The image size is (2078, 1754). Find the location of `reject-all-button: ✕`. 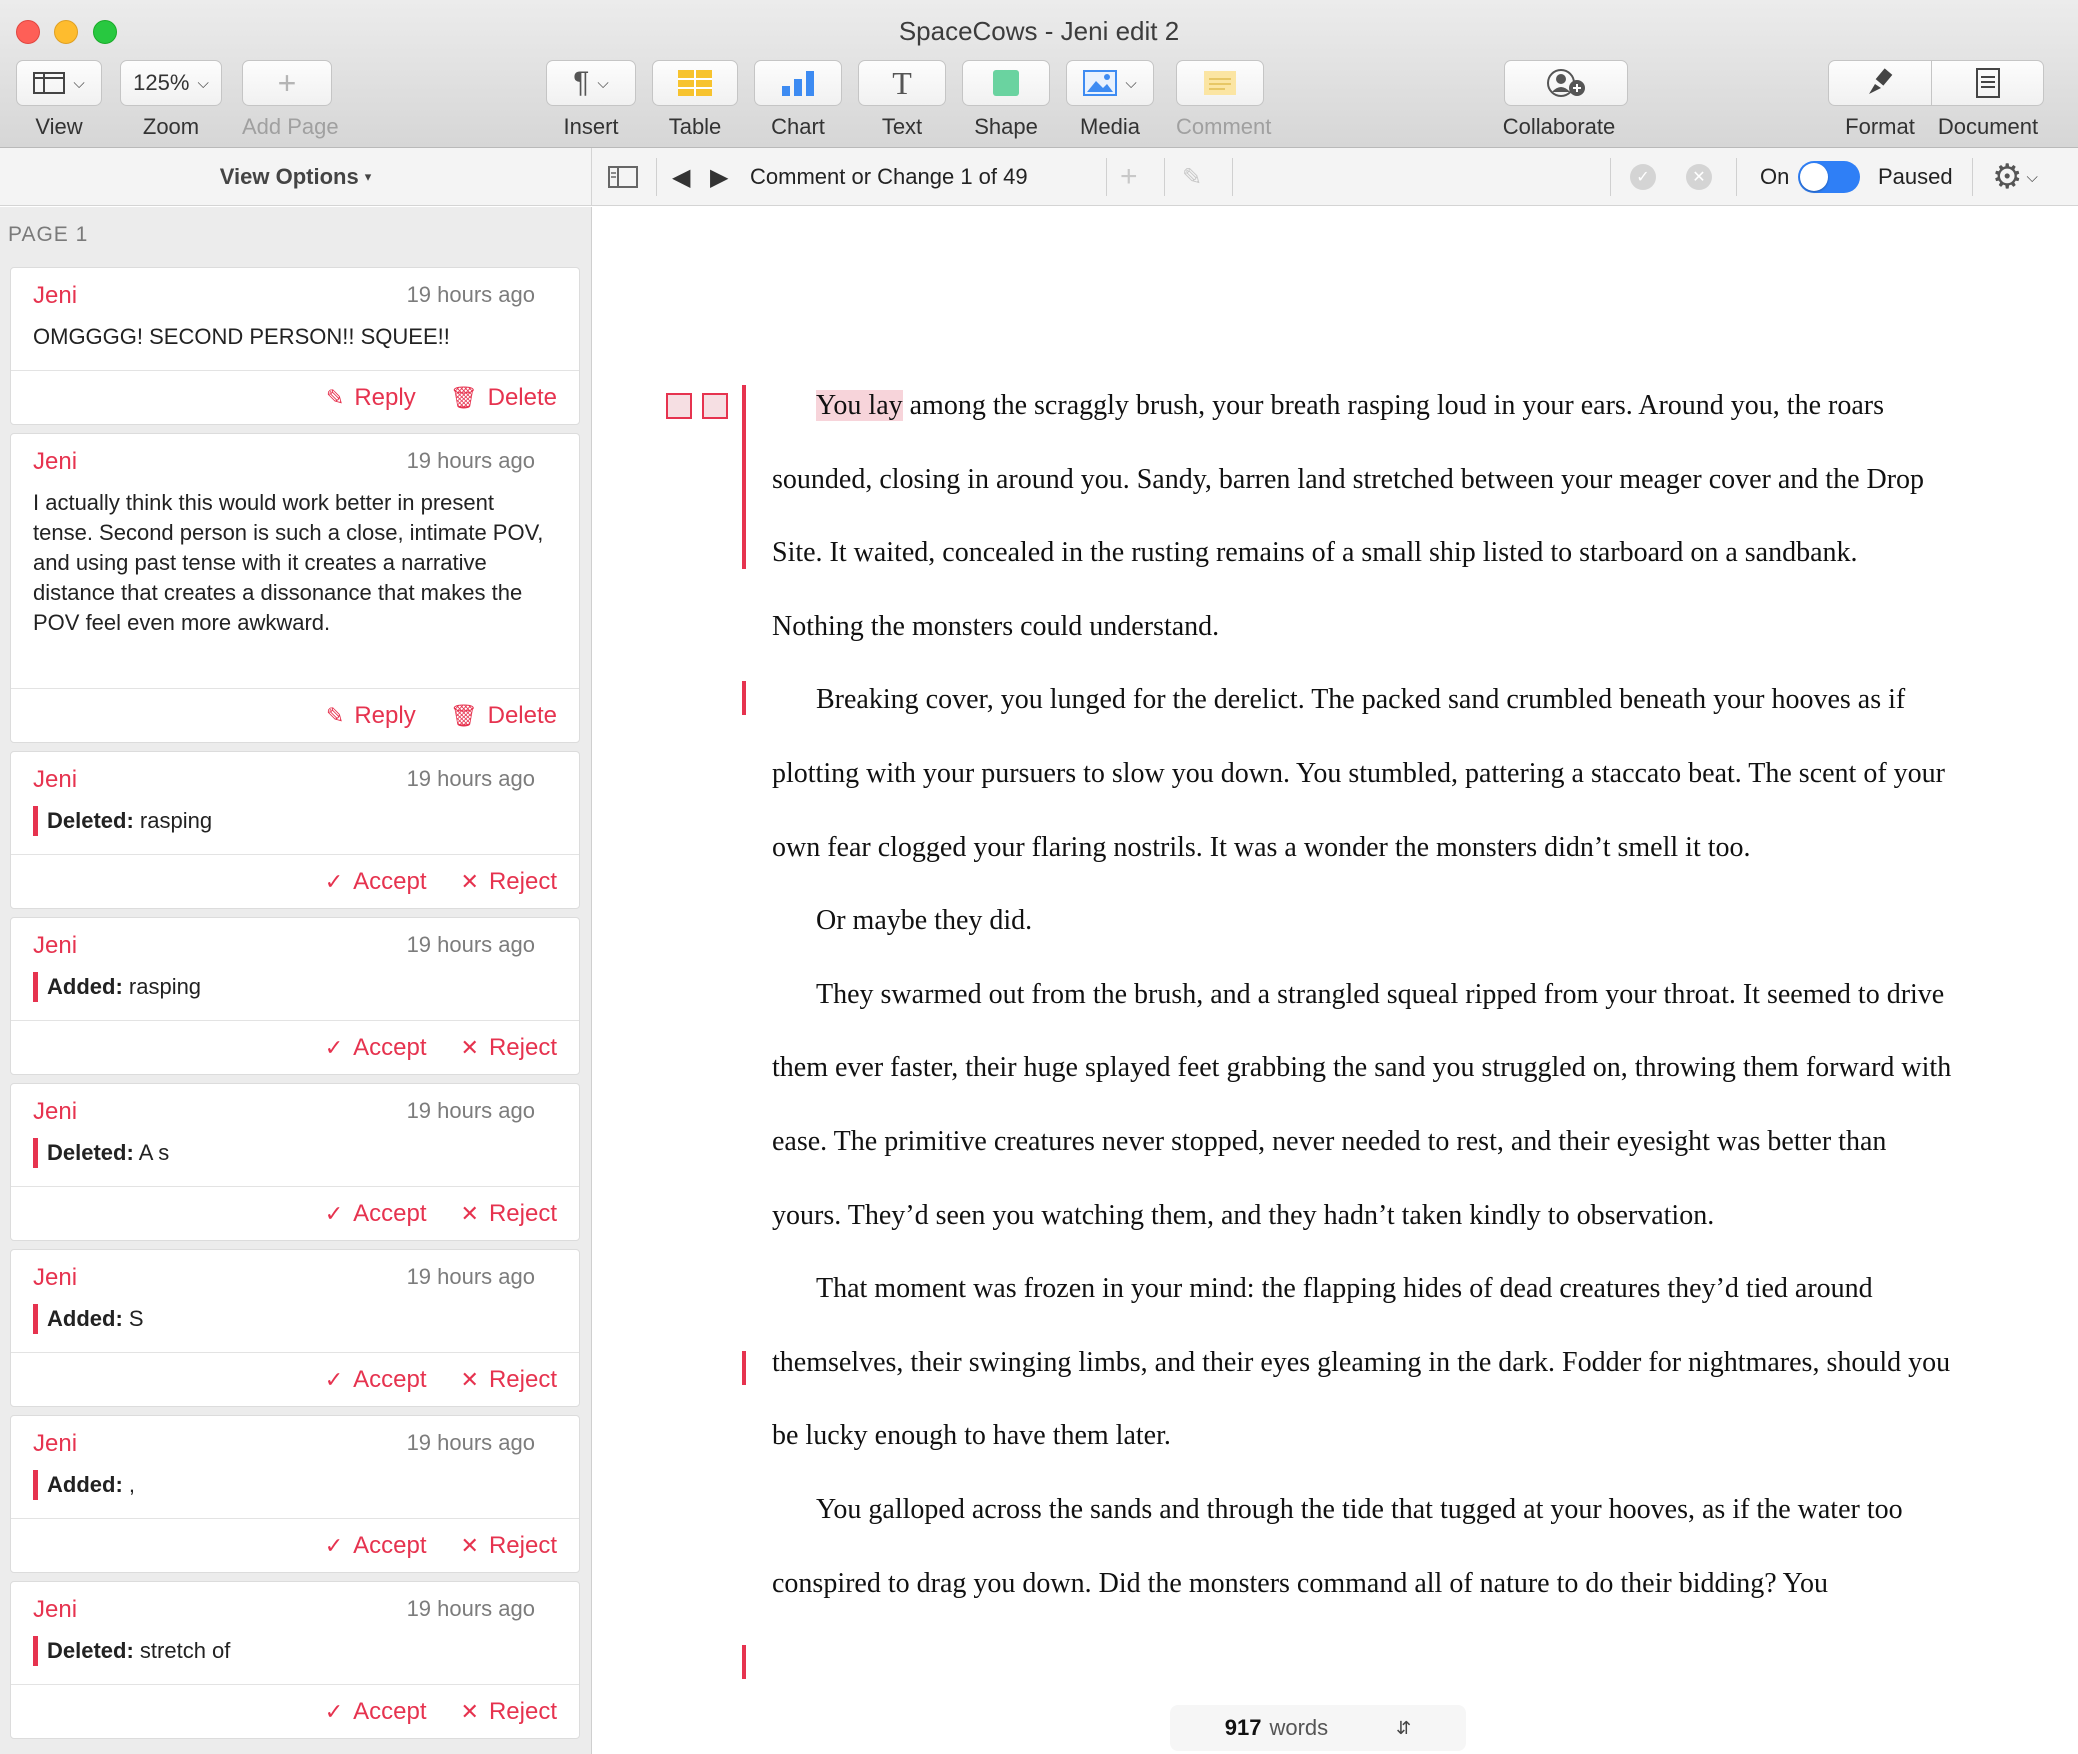

reject-all-button: ✕ is located at coordinates (1699, 177).